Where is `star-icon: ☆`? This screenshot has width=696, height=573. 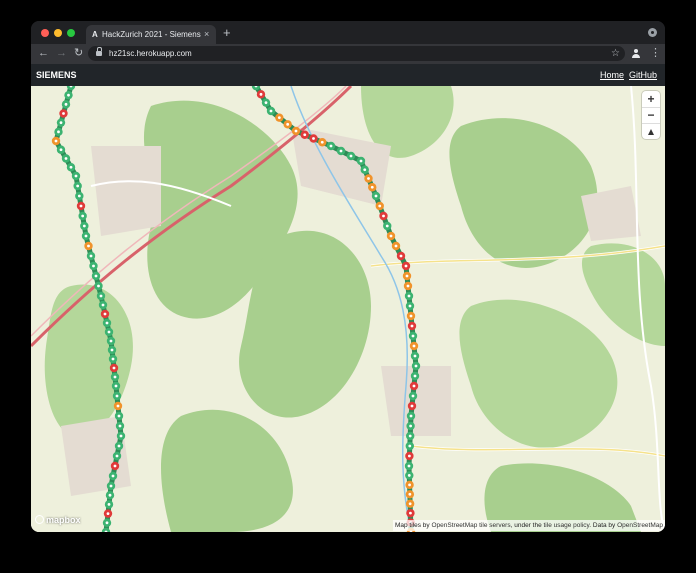 star-icon: ☆ is located at coordinates (615, 53).